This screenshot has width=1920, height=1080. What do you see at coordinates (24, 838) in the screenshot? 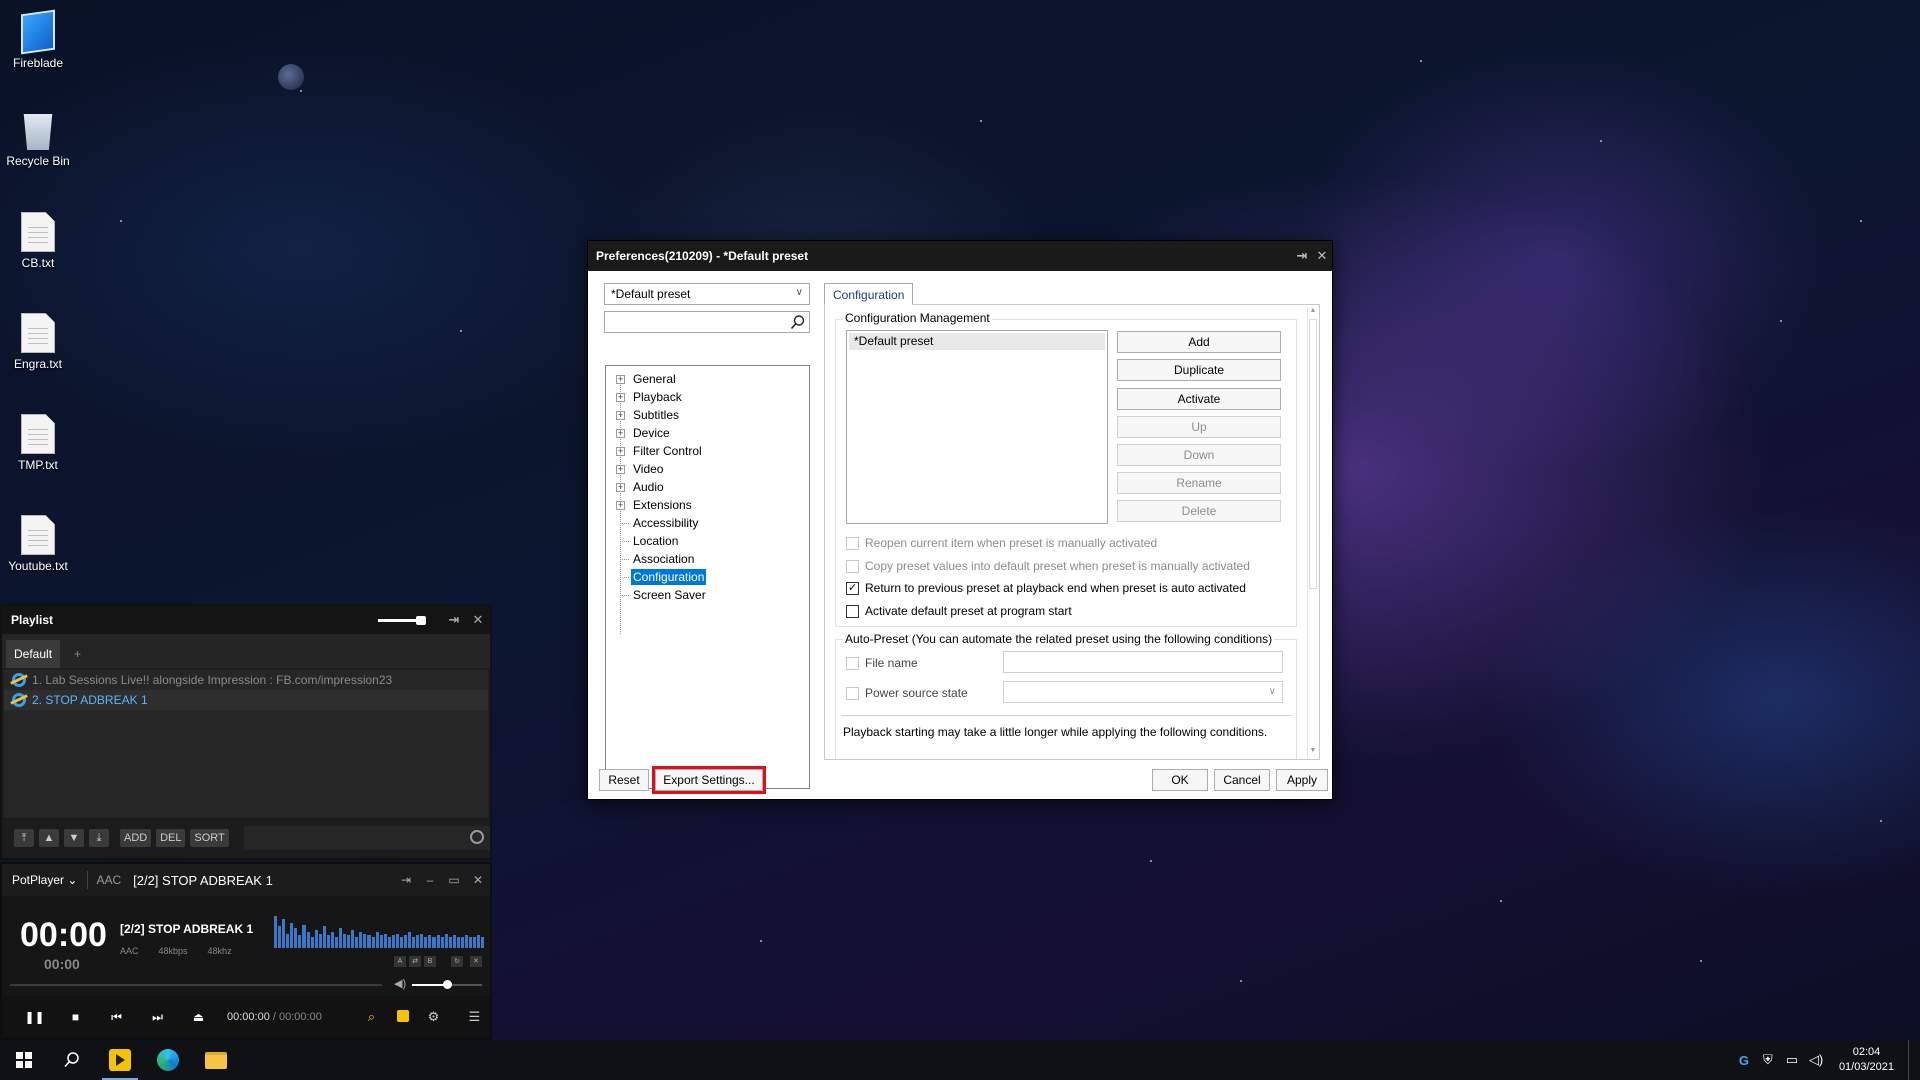
I see `move-top-button: ⤒` at bounding box center [24, 838].